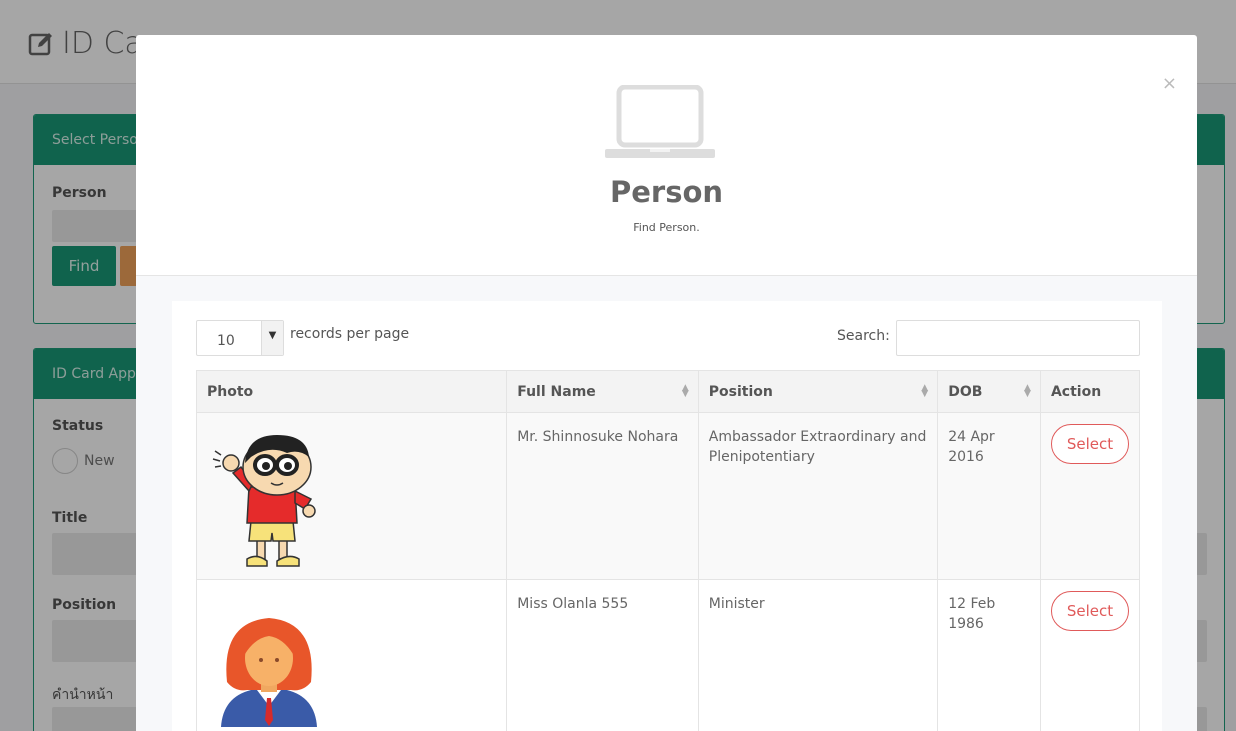 The image size is (1236, 731). Describe the element at coordinates (602, 496) in the screenshot. I see `full-name-cell: Mr. Shinnosuke Nohara` at that location.